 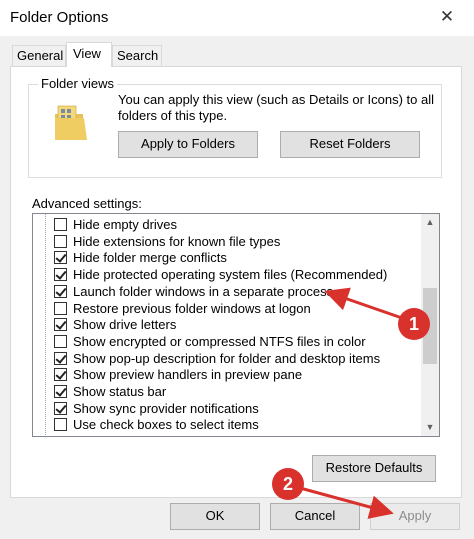 What do you see at coordinates (150, 258) in the screenshot?
I see `settings-item-label: Hide folder merge conflicts` at bounding box center [150, 258].